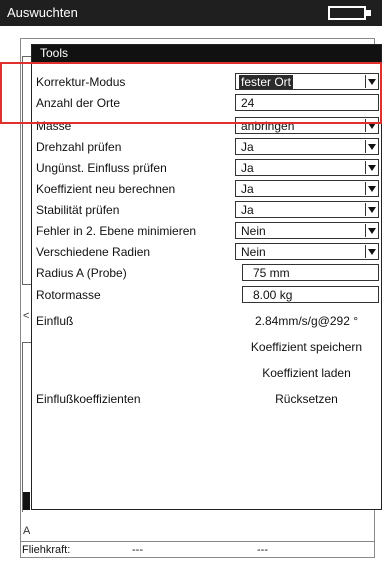 This screenshot has height=567, width=382. I want to click on row-label: Stabilität prüfen, so click(78, 210).